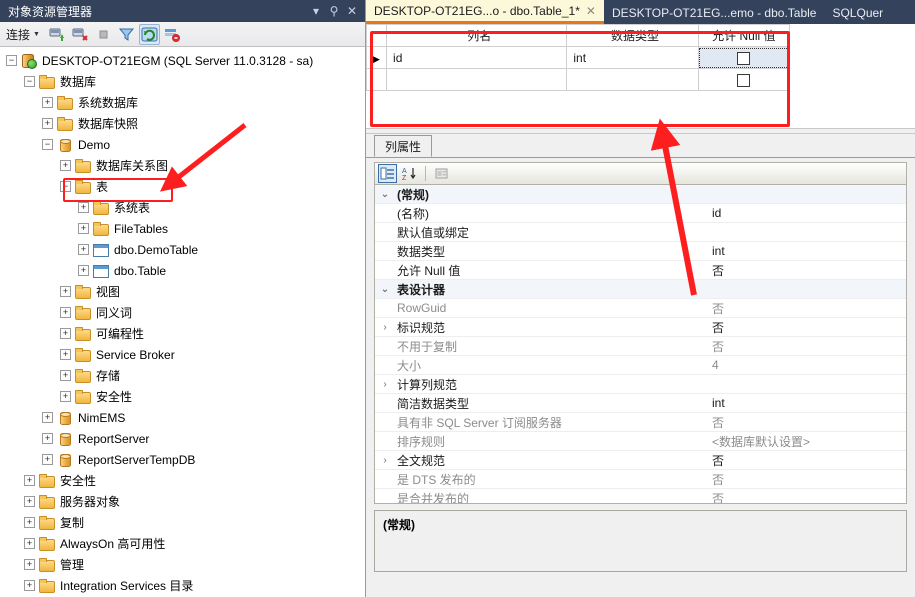 The image size is (915, 597). I want to click on property-row: 不用于复制 否, so click(640, 346).